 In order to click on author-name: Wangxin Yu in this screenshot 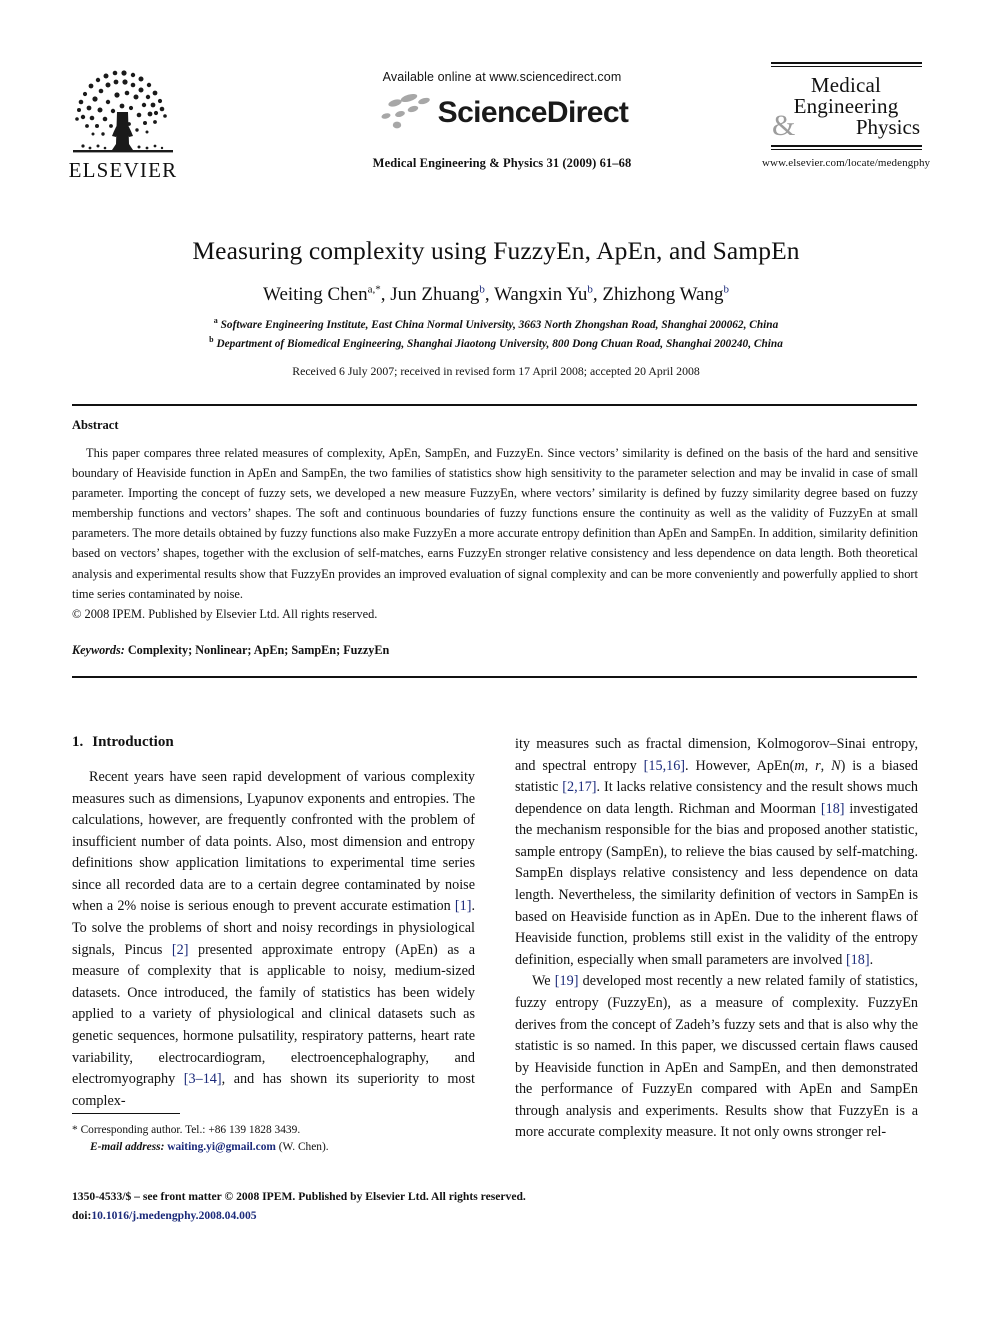, I will do `click(541, 294)`.